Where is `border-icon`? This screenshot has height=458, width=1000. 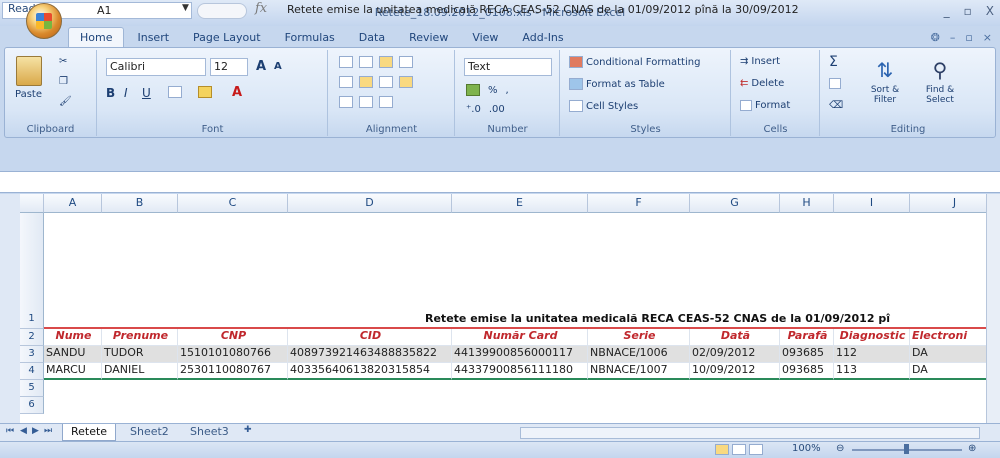 border-icon is located at coordinates (175, 92).